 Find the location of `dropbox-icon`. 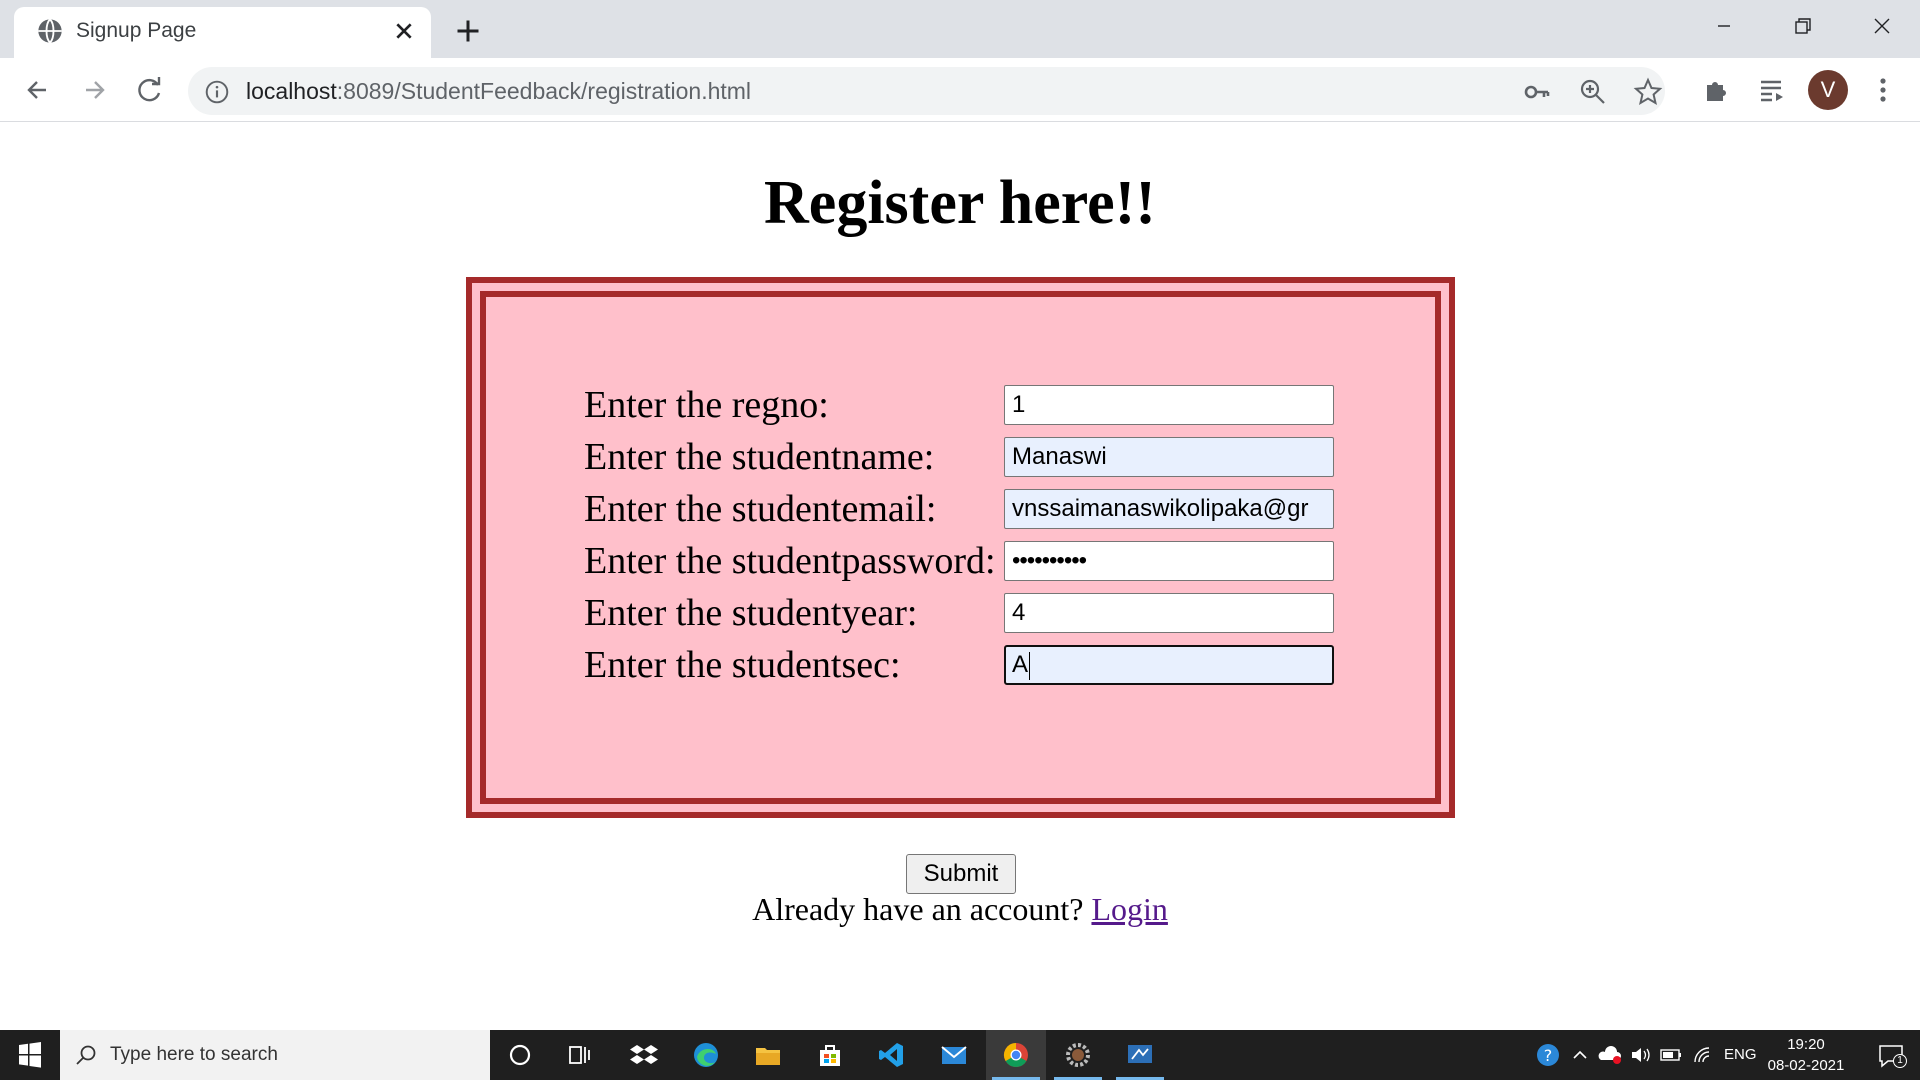

dropbox-icon is located at coordinates (644, 1054).